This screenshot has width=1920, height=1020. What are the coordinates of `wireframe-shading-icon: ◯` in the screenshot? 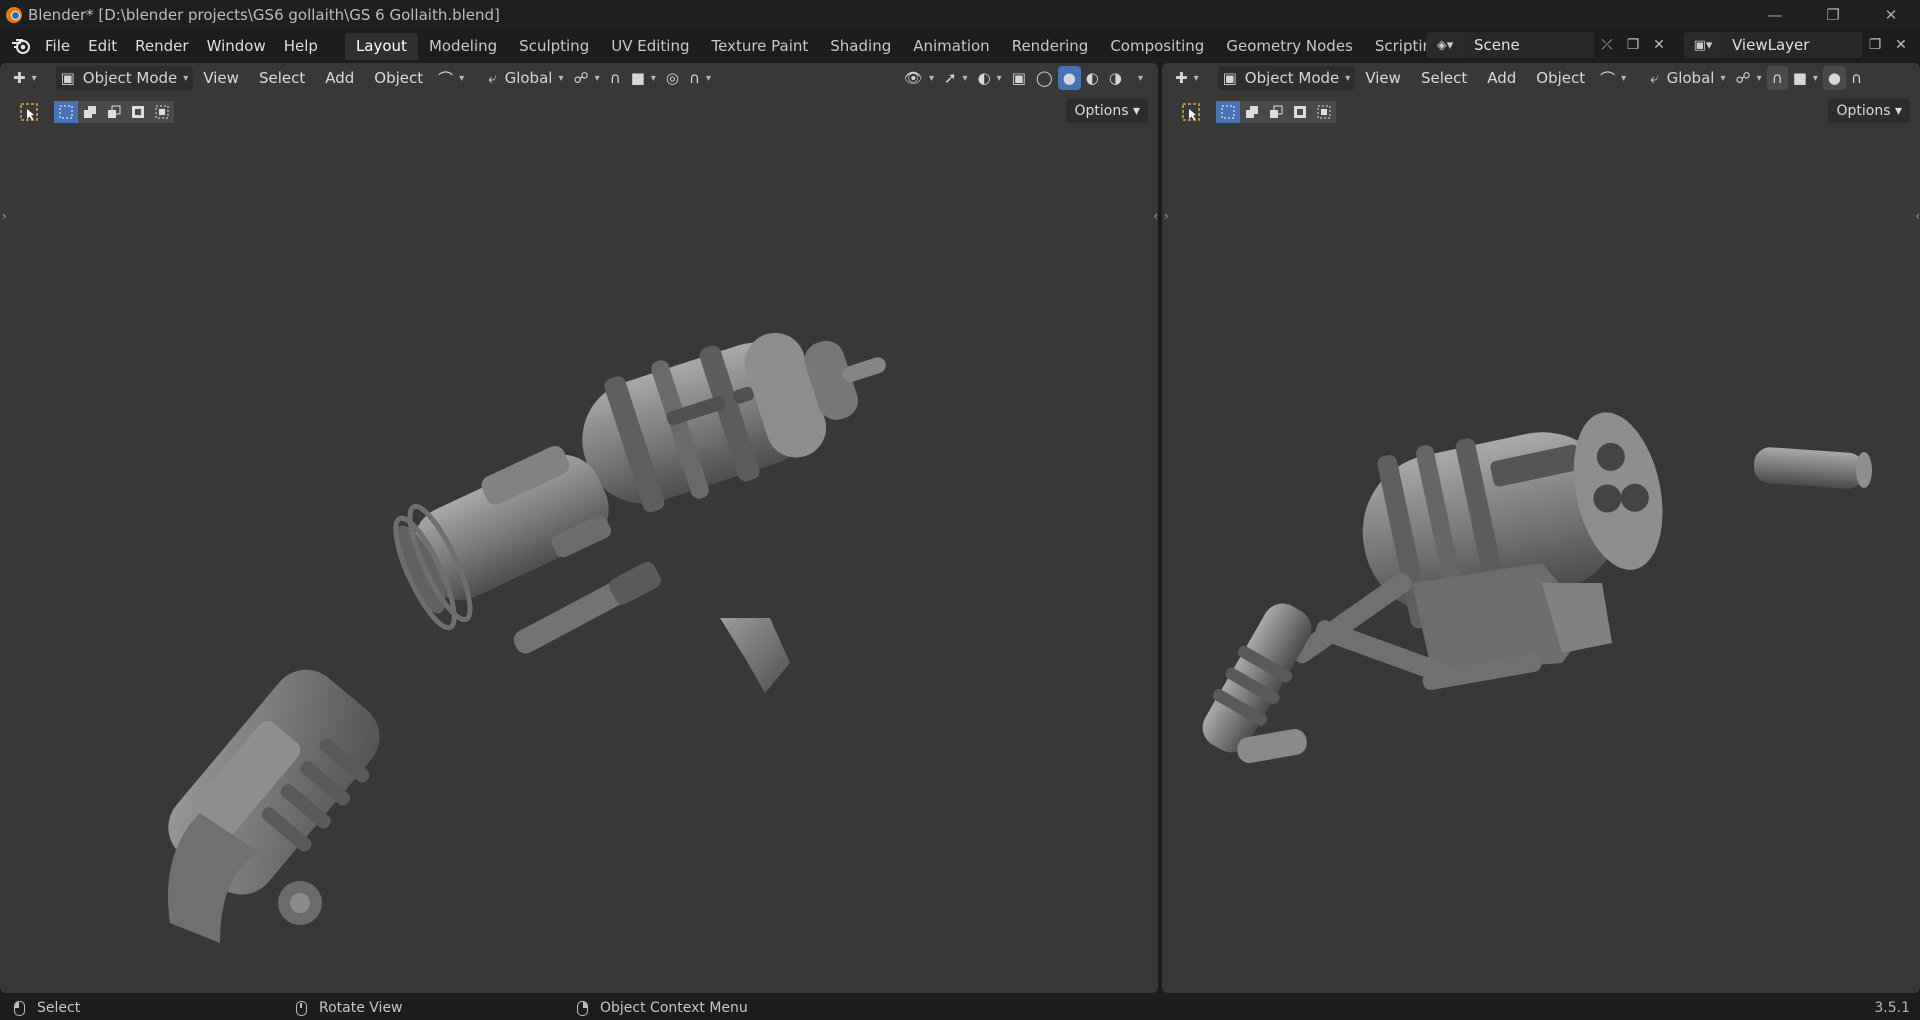 It's located at (1044, 78).